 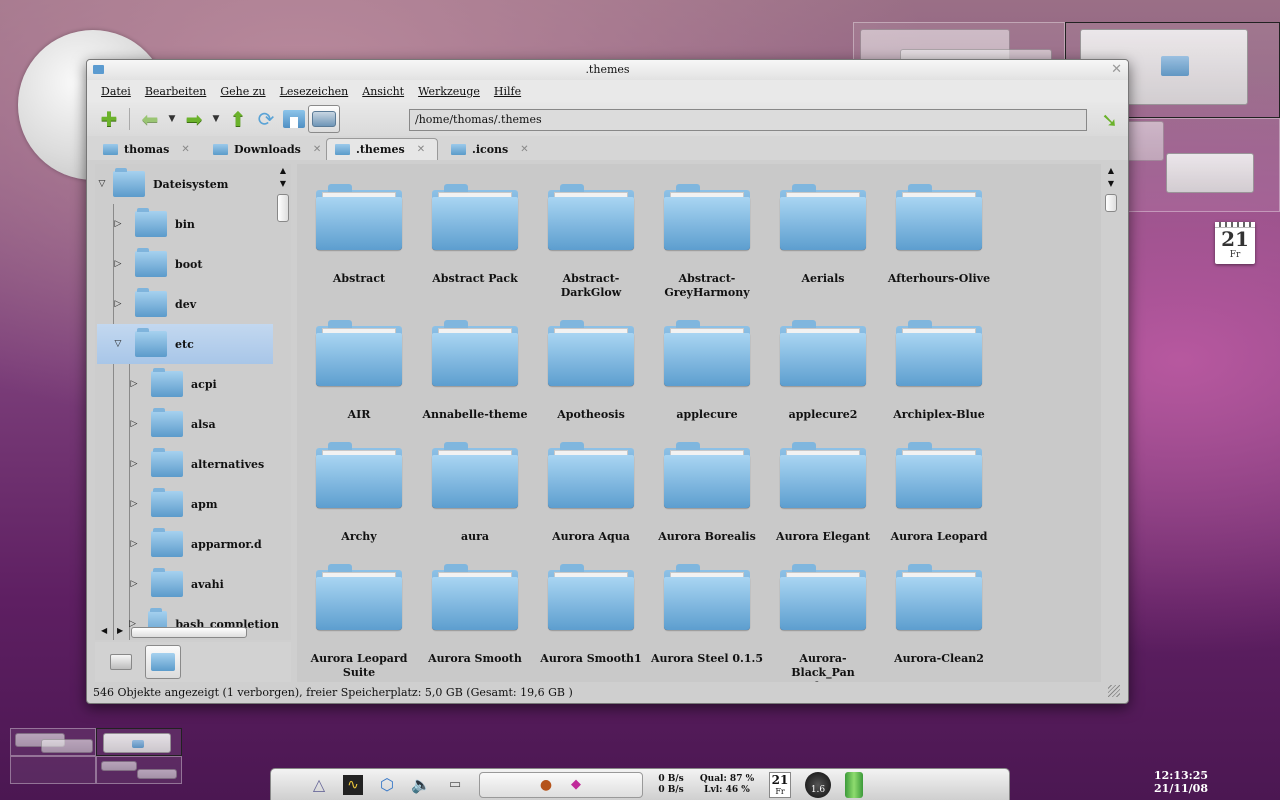 What do you see at coordinates (939, 371) in the screenshot?
I see `folder-item: Archiplex-Blue` at bounding box center [939, 371].